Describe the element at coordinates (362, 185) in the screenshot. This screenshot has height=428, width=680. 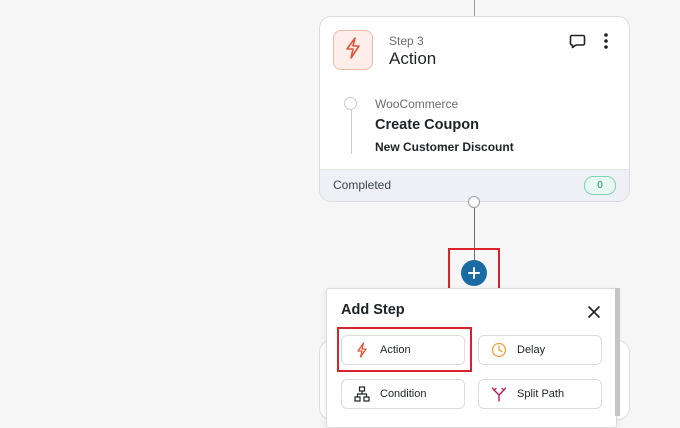
I see `status-text: Completed` at that location.